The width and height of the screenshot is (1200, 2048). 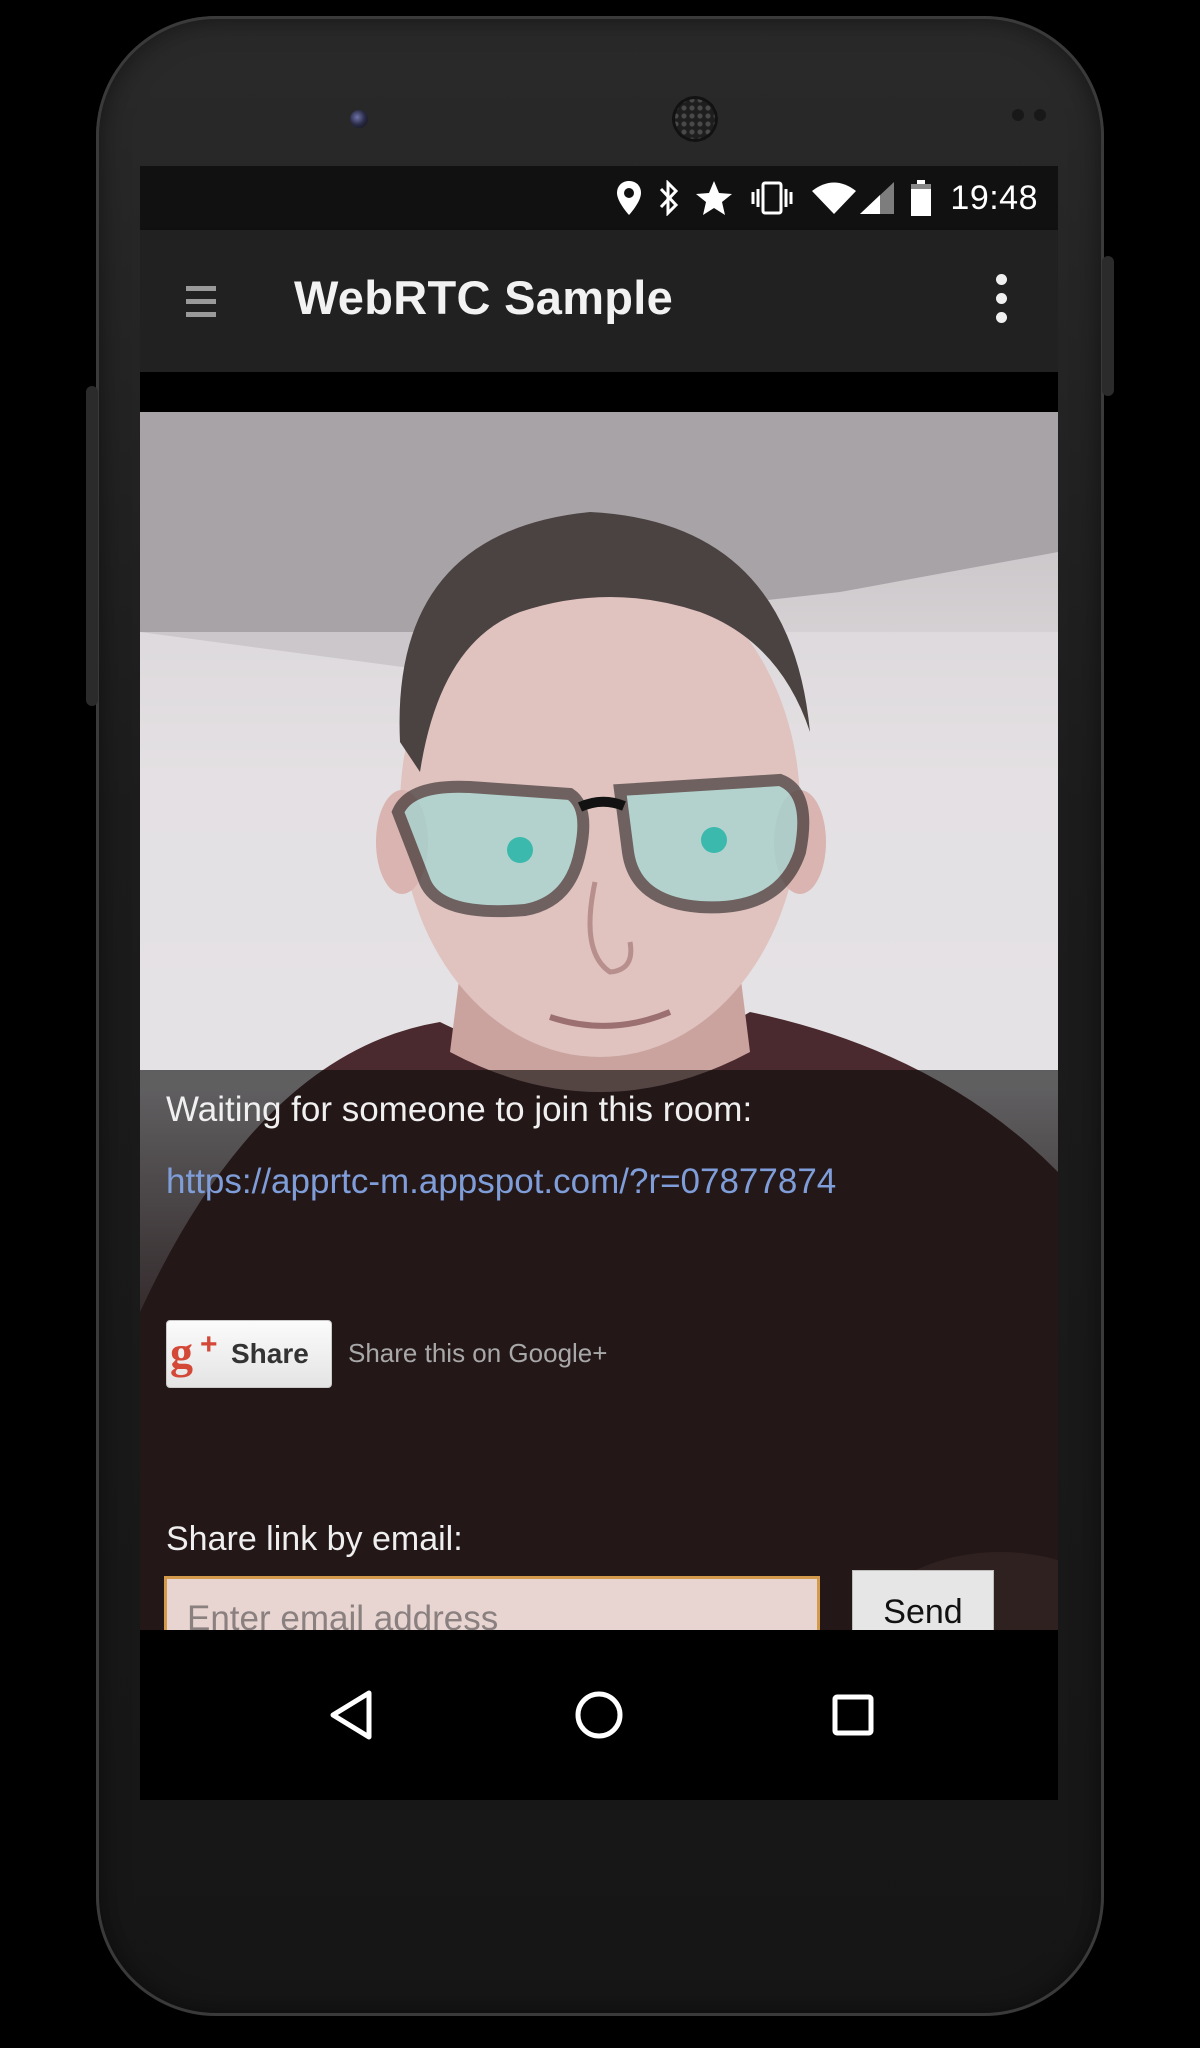 I want to click on back-icon, so click(x=351, y=1715).